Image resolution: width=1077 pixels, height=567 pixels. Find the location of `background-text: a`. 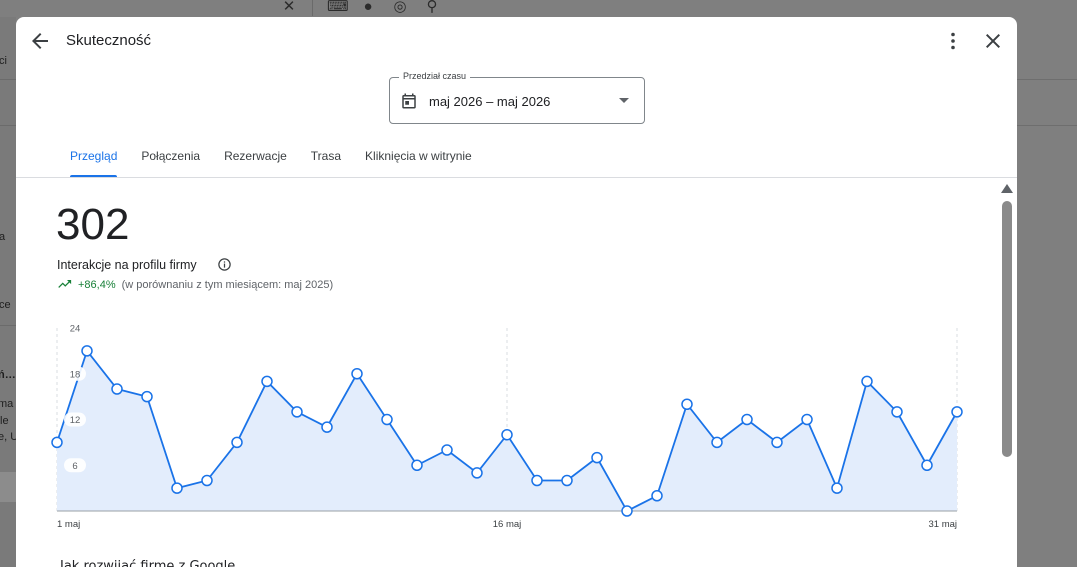

background-text: a is located at coordinates (3, 237).